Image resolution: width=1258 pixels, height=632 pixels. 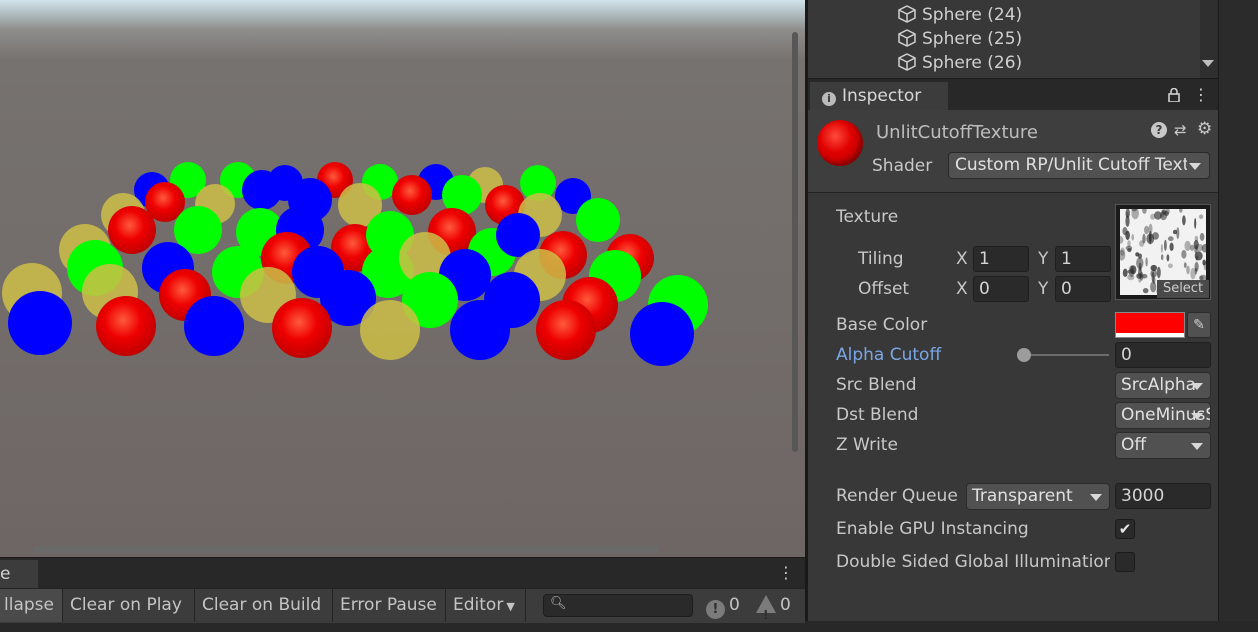 What do you see at coordinates (1208, 63) in the screenshot?
I see `scroll-down-arrow-icon` at bounding box center [1208, 63].